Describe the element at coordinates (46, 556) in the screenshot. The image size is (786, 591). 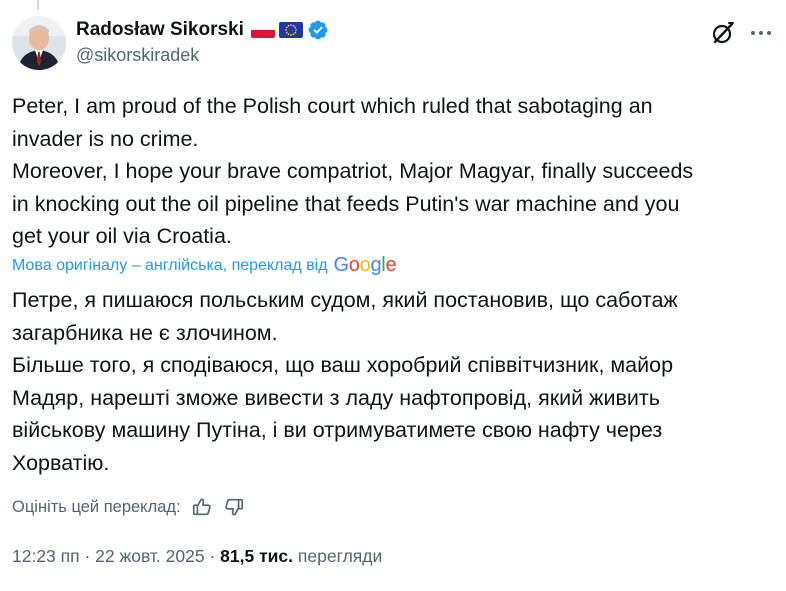
I see `tweet-time: 12:23 пп` at that location.